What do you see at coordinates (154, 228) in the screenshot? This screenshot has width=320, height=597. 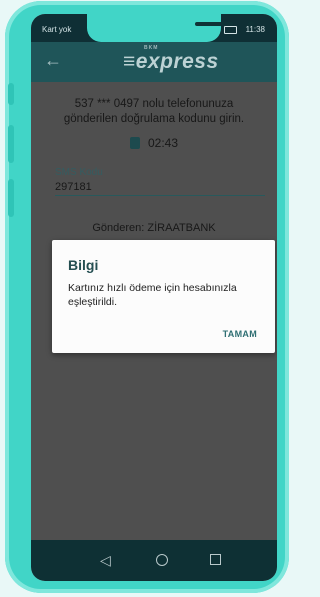 I see `sender-label: Gönderen: ZİRAATBANK` at bounding box center [154, 228].